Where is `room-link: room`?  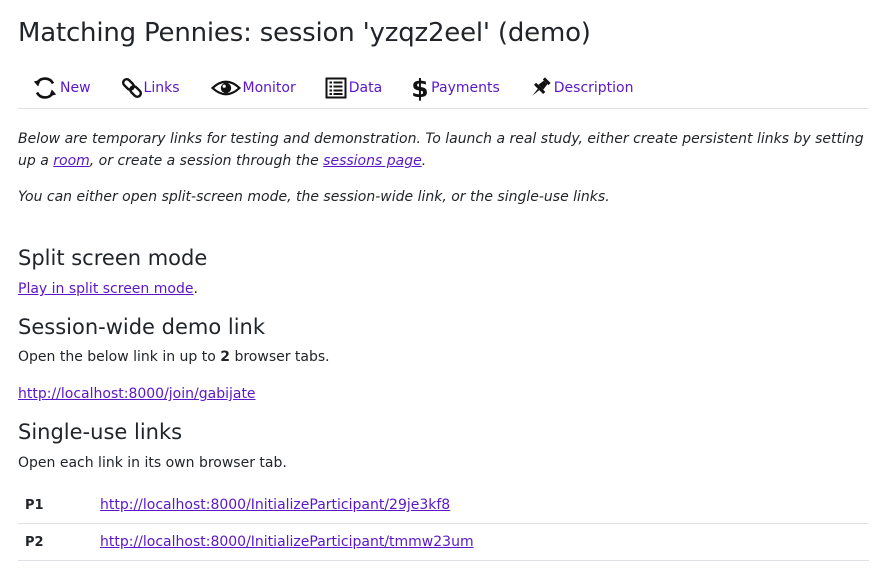
room-link: room is located at coordinates (71, 161).